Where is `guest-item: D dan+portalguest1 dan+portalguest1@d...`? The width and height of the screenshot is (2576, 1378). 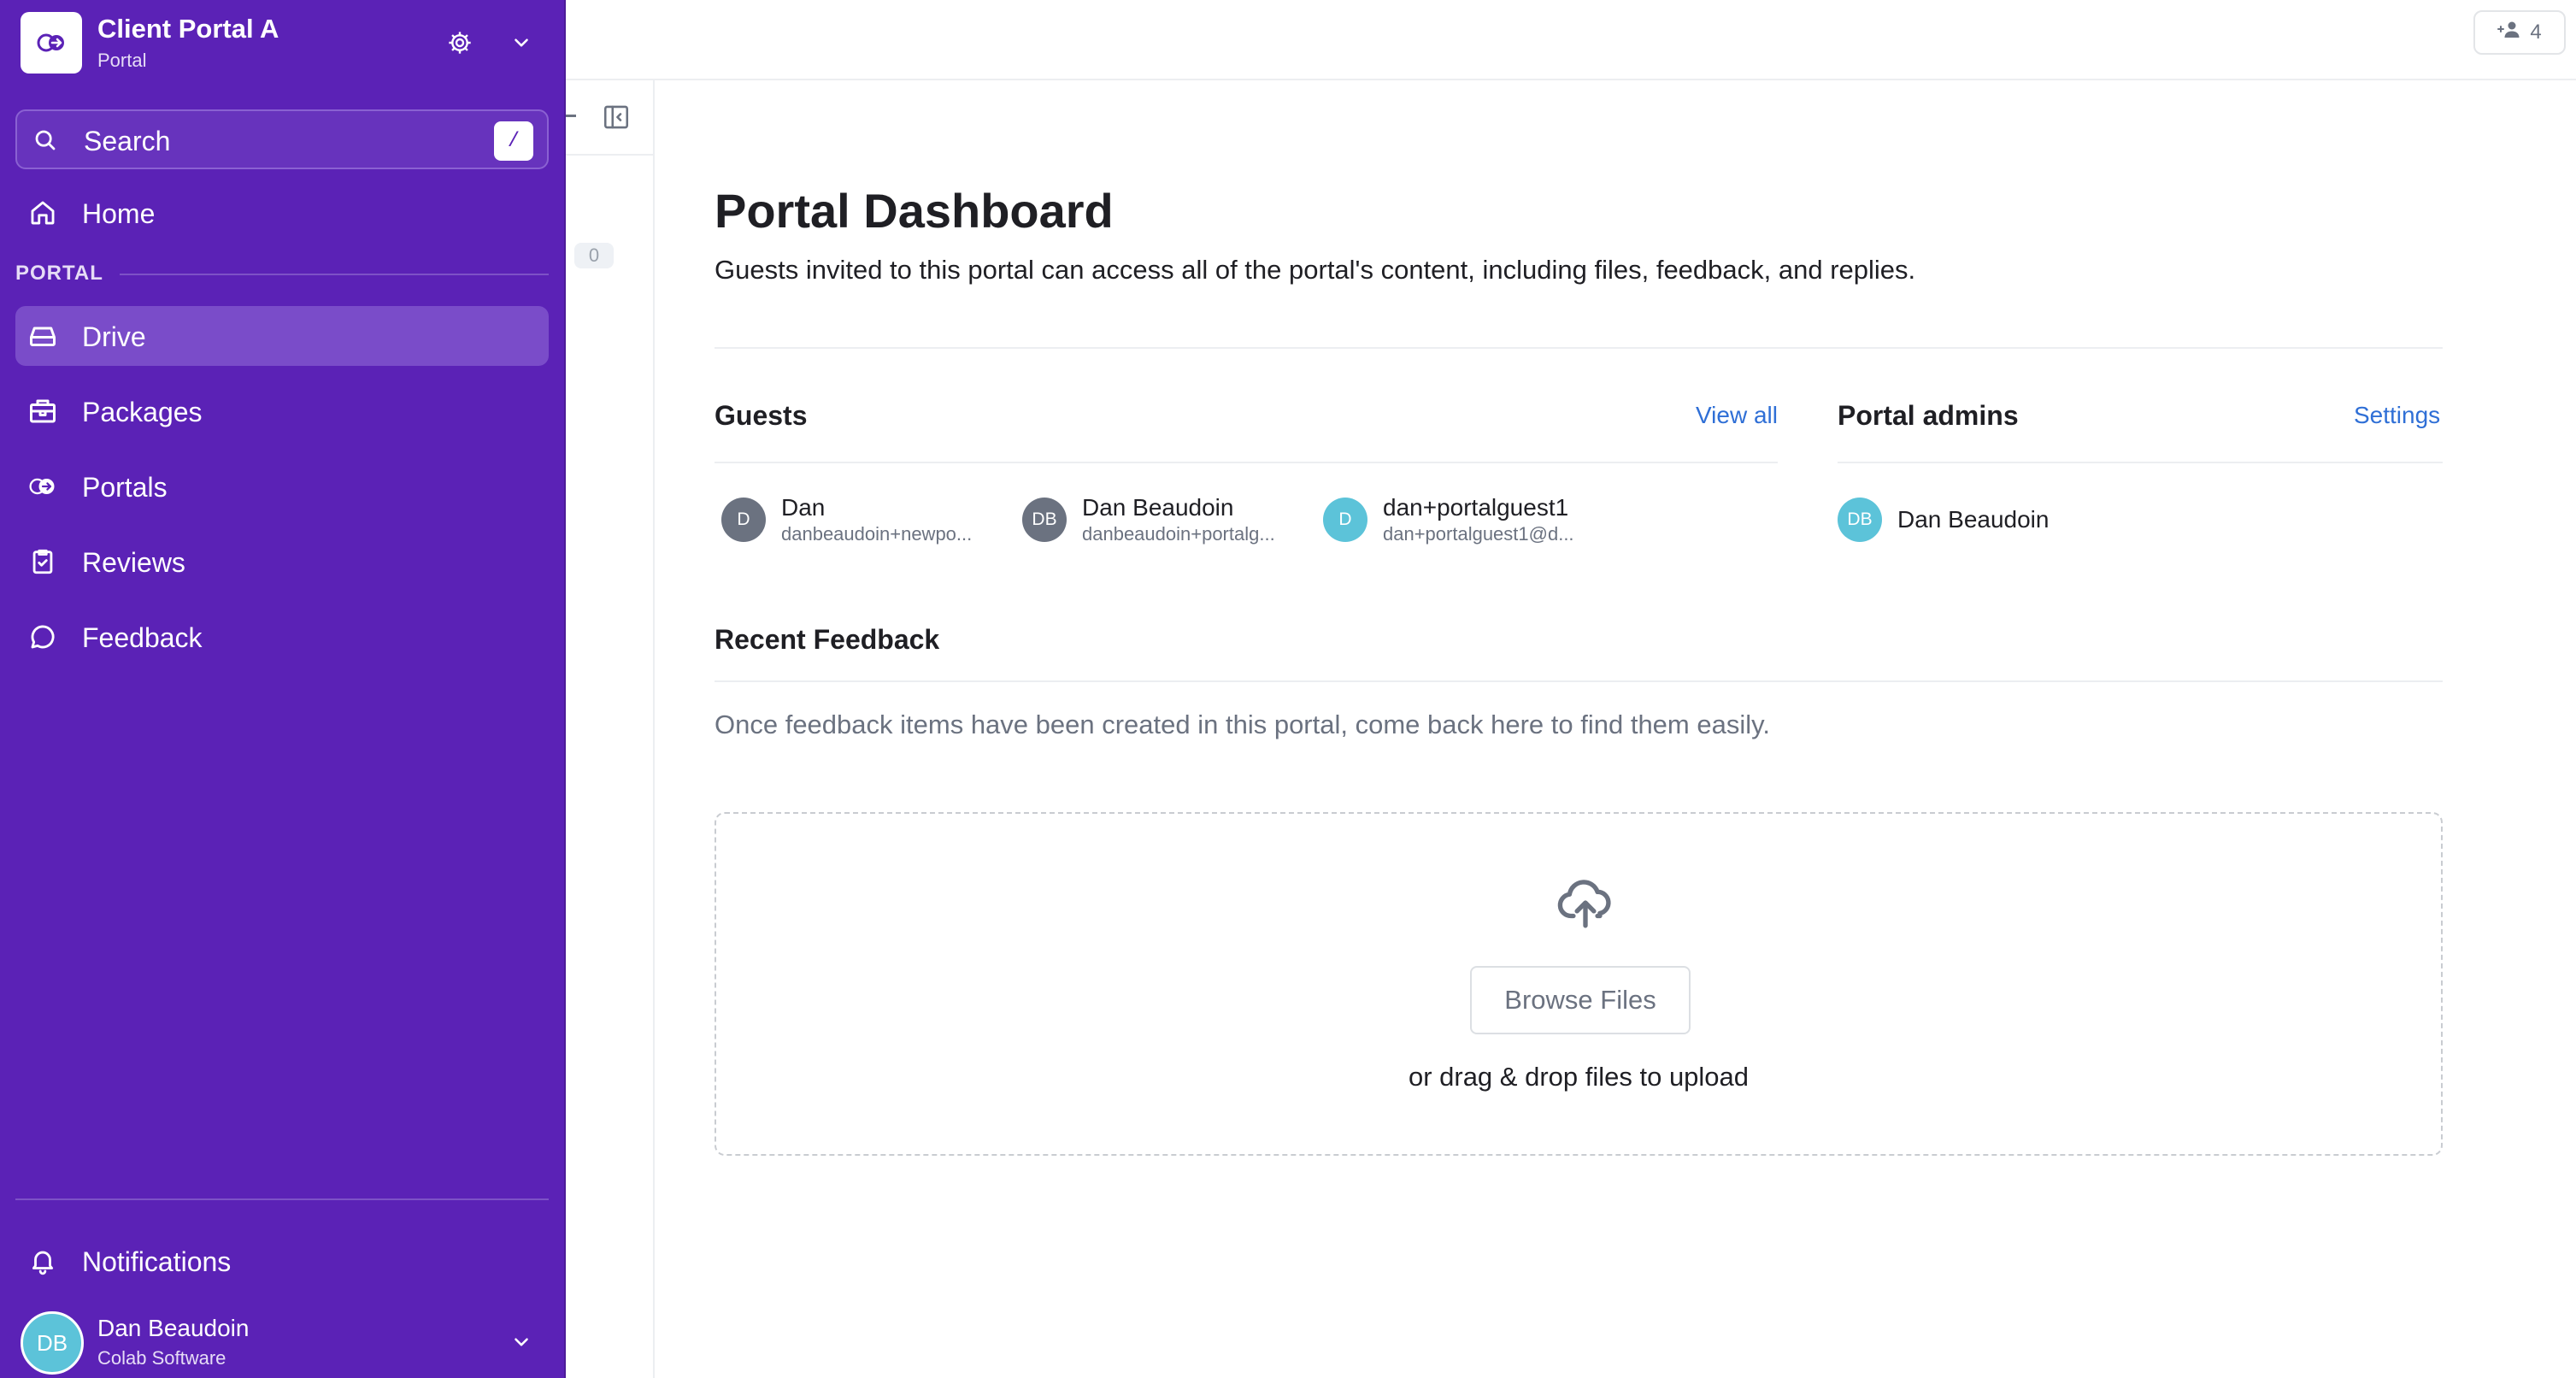 guest-item: D dan+portalguest1 dan+portalguest1@d... is located at coordinates (1464, 519).